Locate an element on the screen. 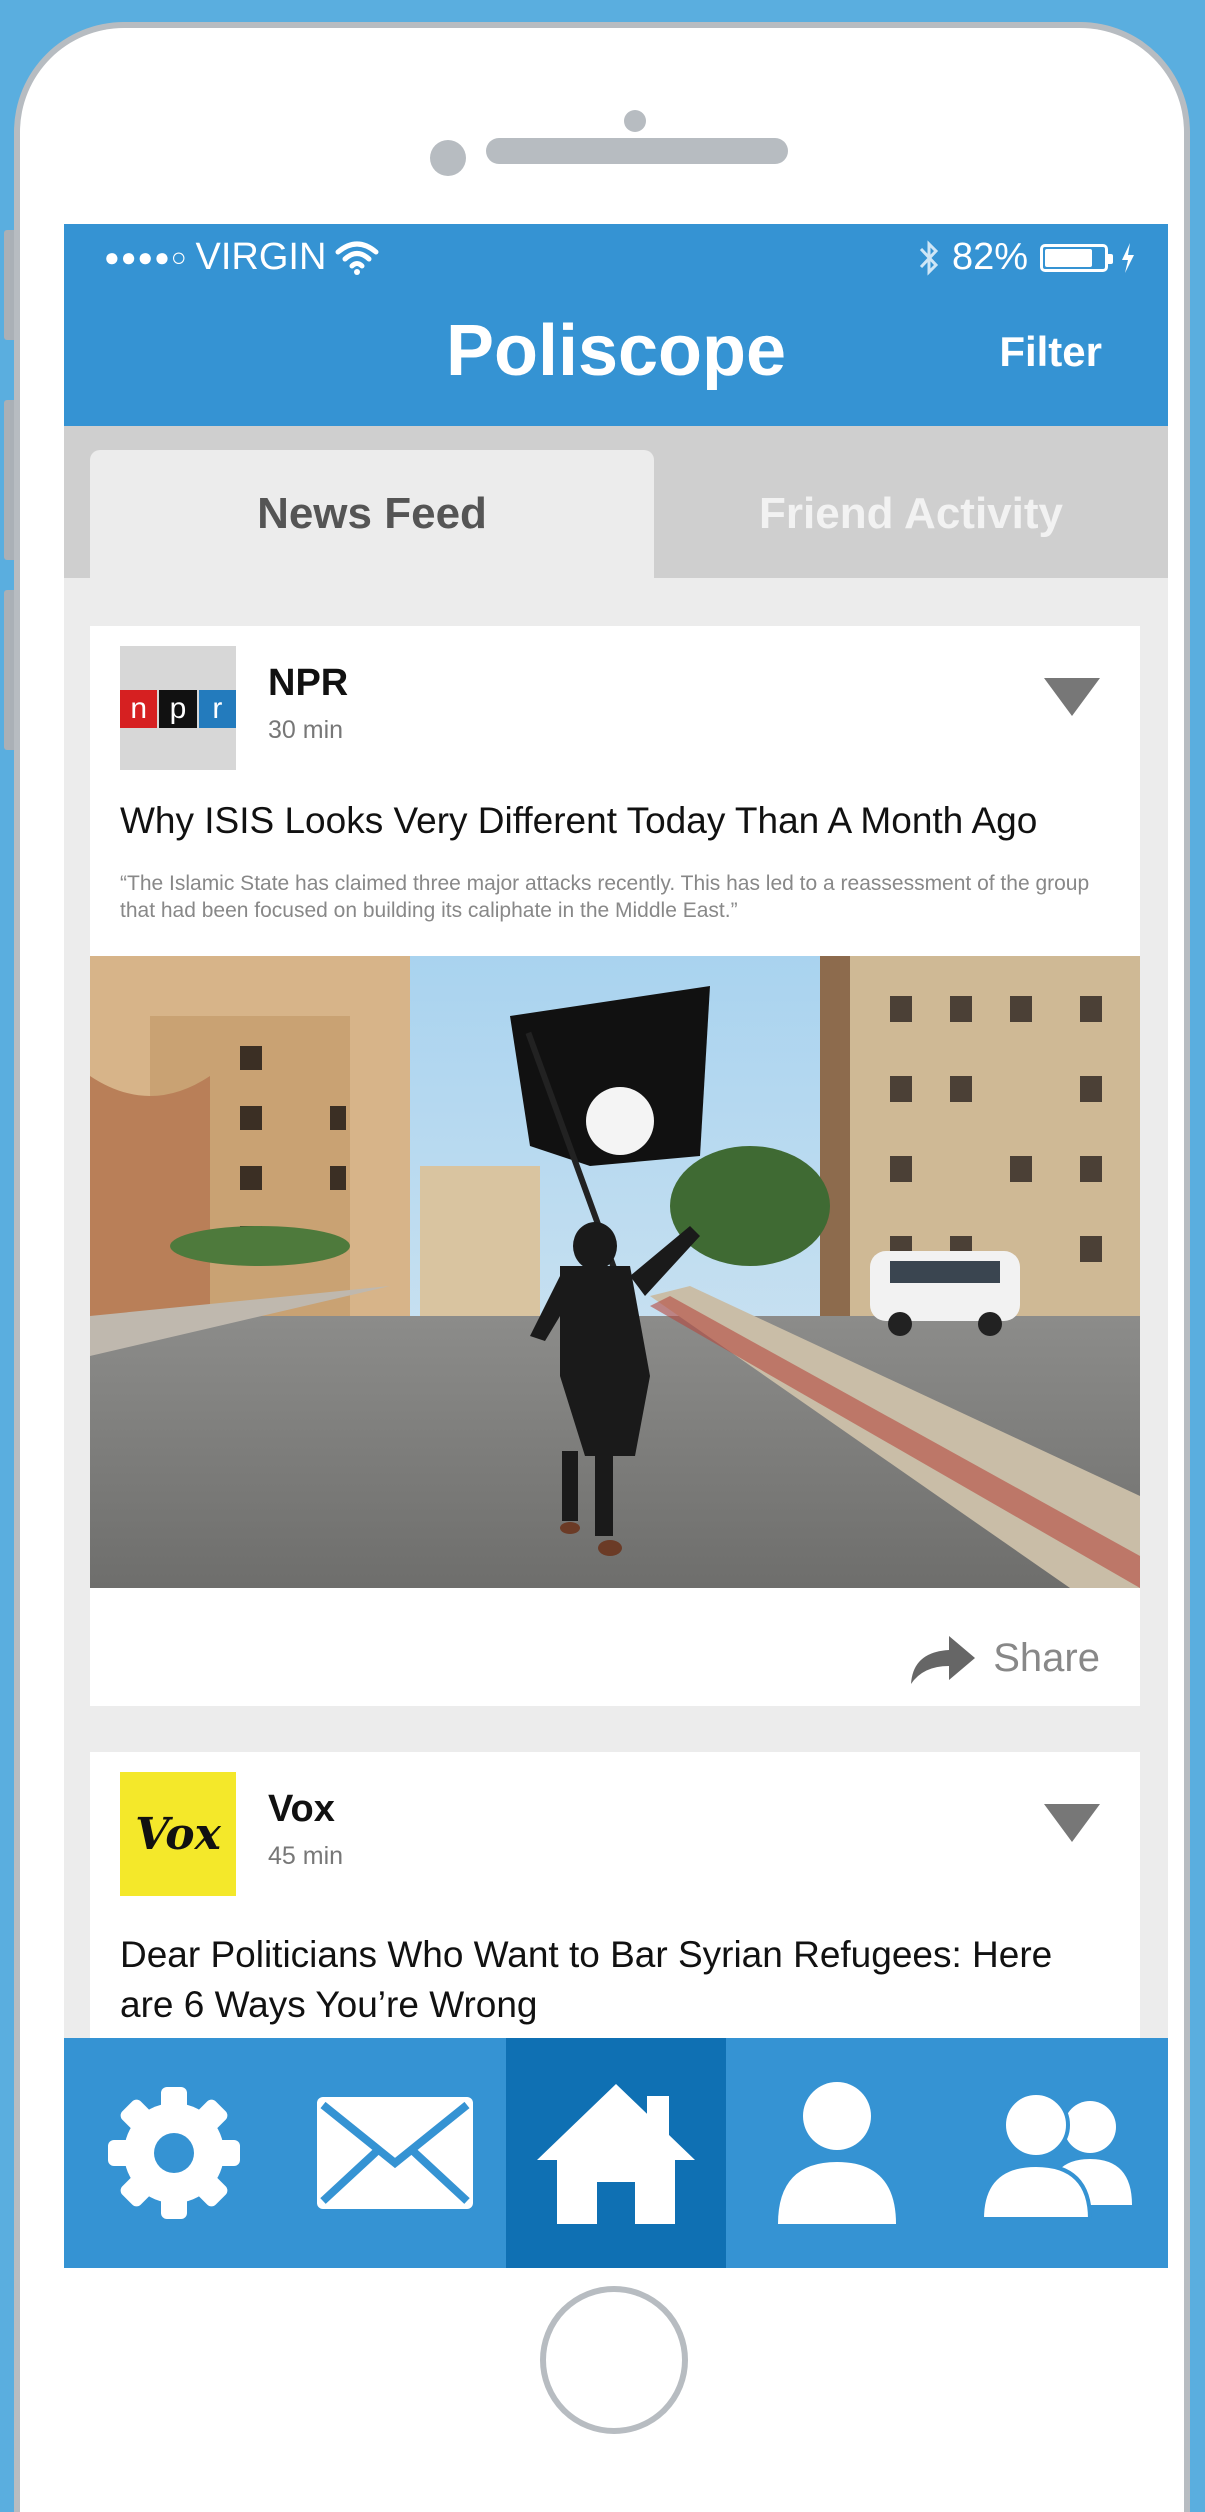 The width and height of the screenshot is (1205, 2512). battery-icon is located at coordinates (1076, 257).